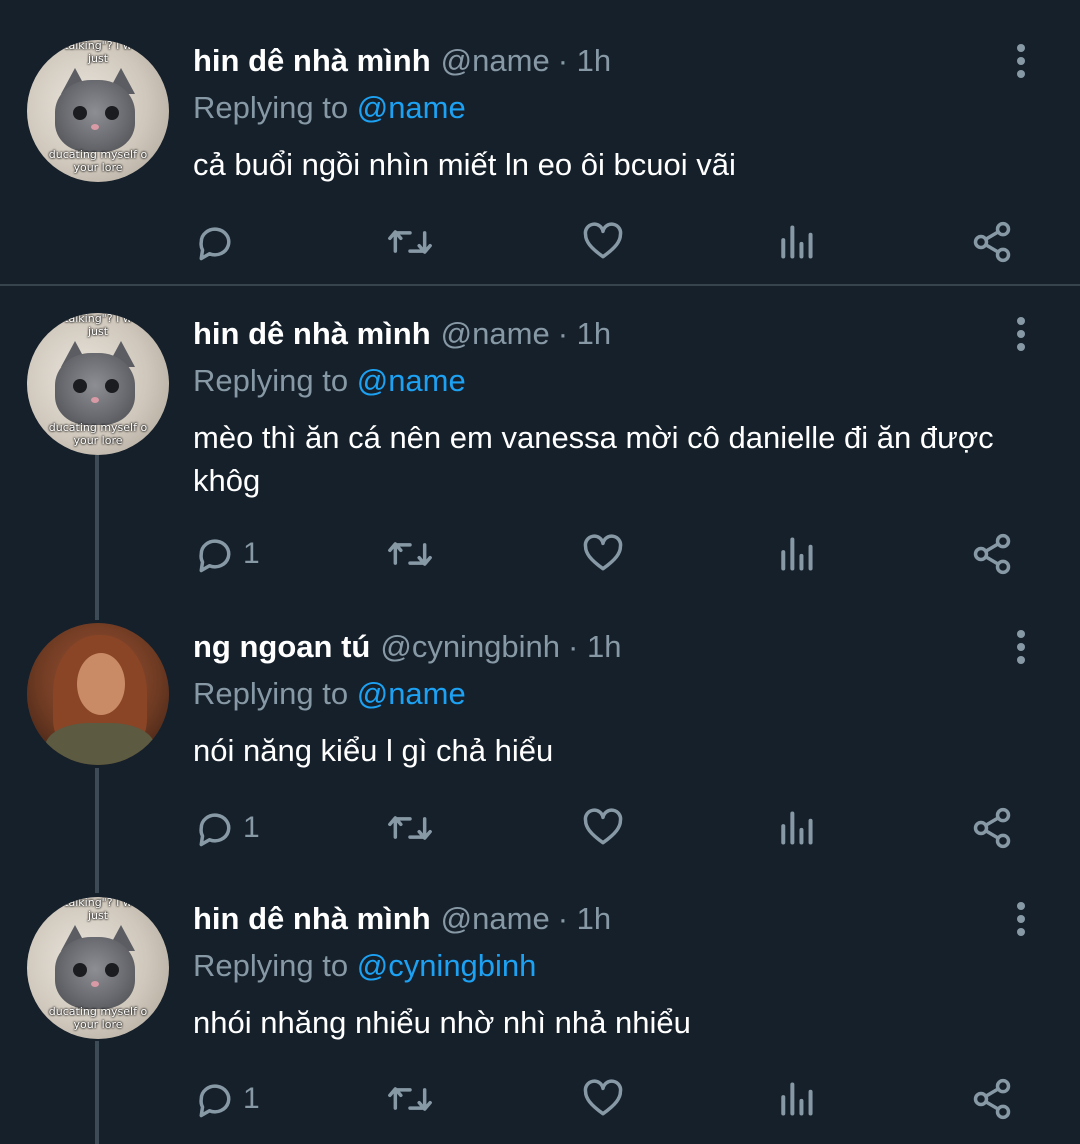 This screenshot has width=1080, height=1144. What do you see at coordinates (281, 646) in the screenshot?
I see `display-name: ng ngoan tú` at bounding box center [281, 646].